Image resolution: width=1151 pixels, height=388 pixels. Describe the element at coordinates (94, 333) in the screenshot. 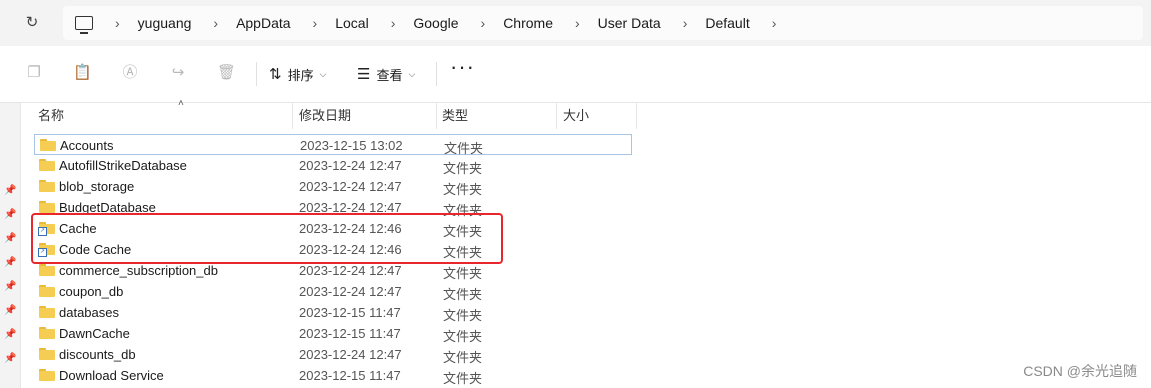

I see `file-name: DawnCache` at that location.